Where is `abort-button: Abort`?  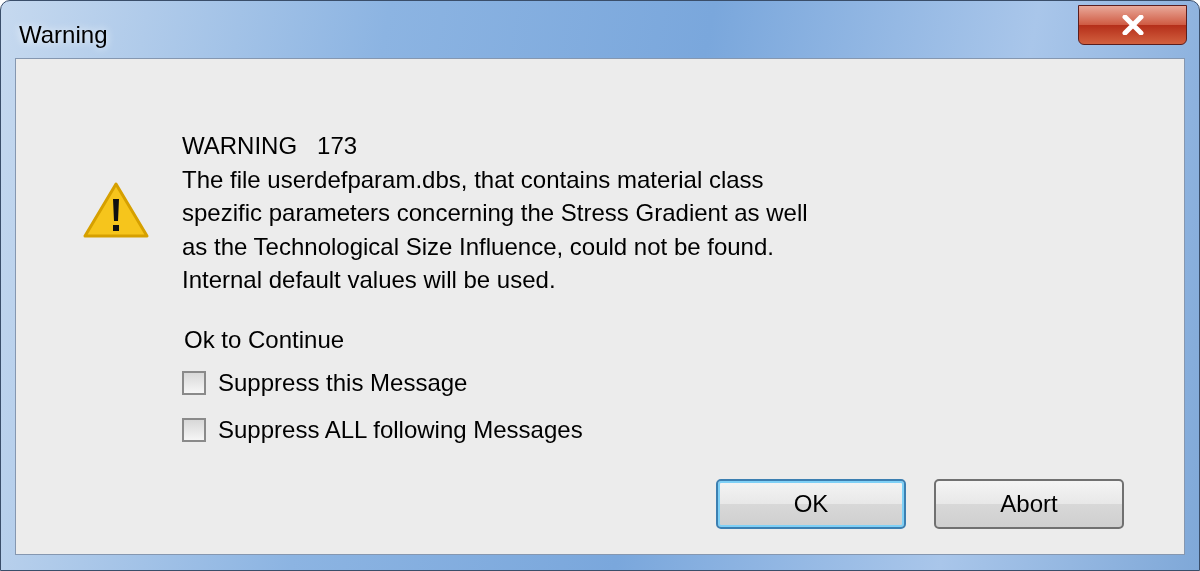 abort-button: Abort is located at coordinates (1029, 504).